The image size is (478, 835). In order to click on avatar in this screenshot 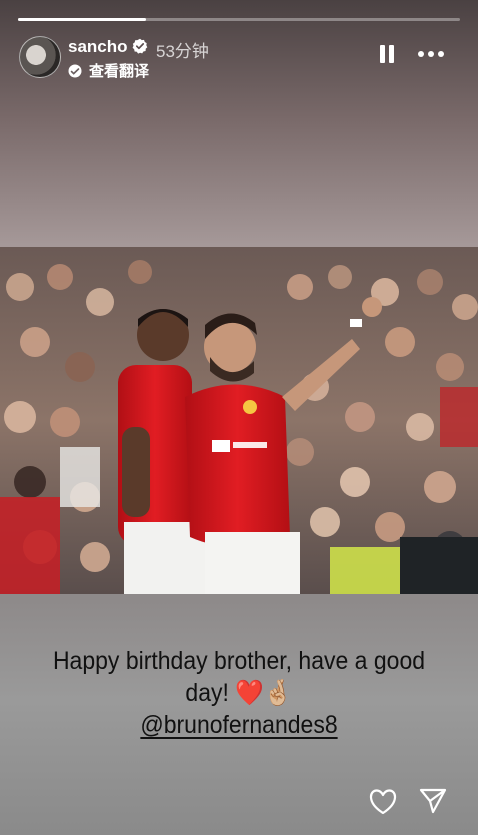, I will do `click(40, 57)`.